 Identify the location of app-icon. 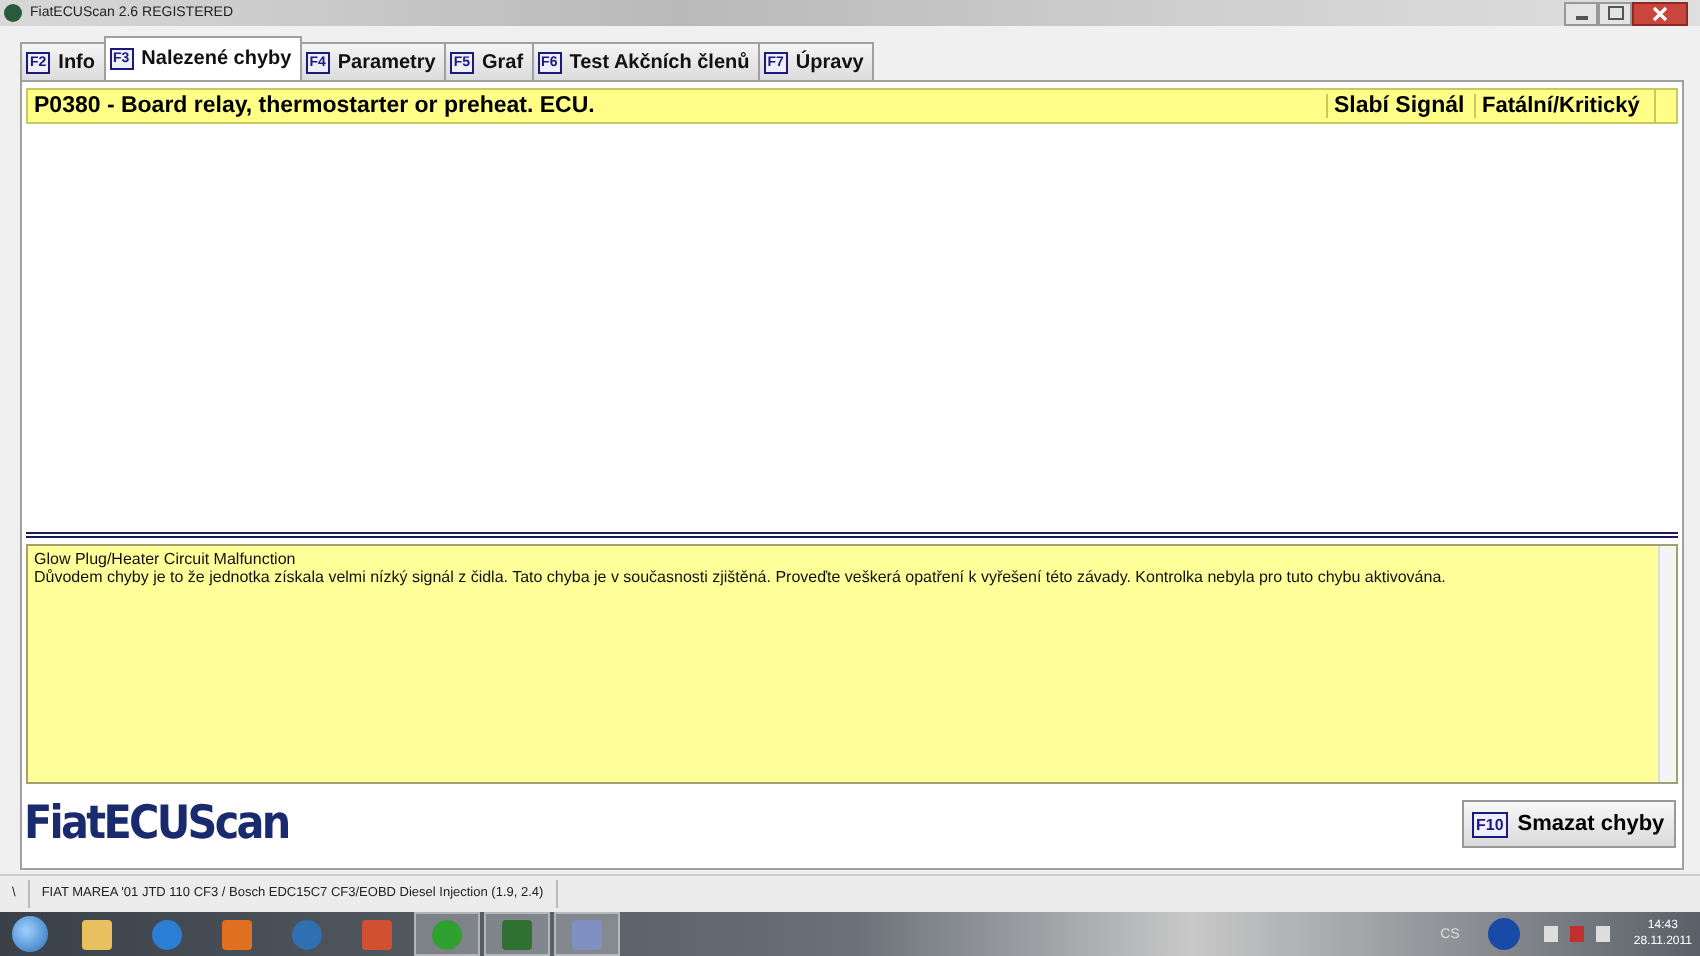
(13, 13).